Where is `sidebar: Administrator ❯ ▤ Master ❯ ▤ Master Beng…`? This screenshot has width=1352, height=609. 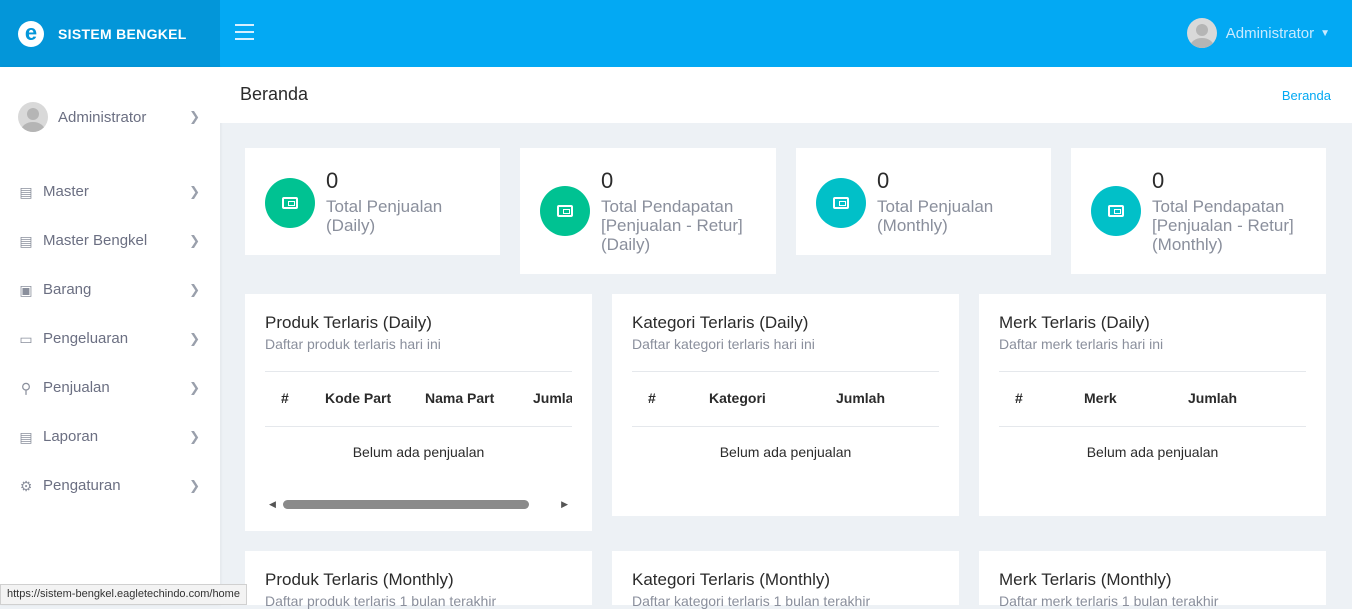
sidebar: Administrator ❯ ▤ Master ❯ ▤ Master Beng… is located at coordinates (110, 336).